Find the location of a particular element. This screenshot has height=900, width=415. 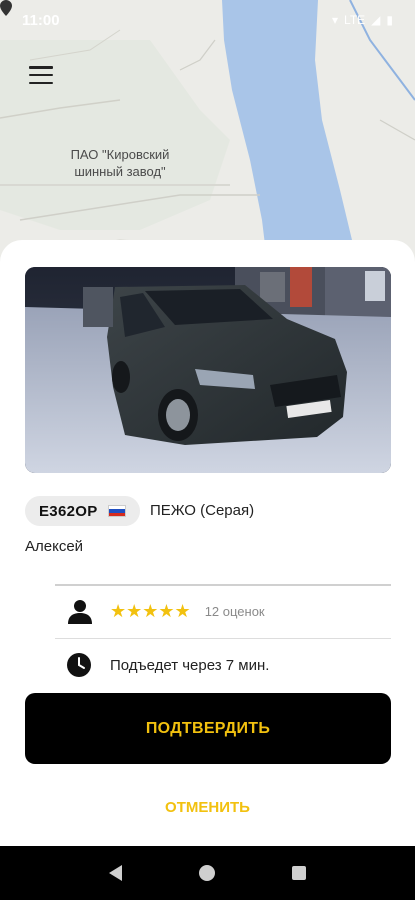

driver-name: Алексей is located at coordinates (54, 546).